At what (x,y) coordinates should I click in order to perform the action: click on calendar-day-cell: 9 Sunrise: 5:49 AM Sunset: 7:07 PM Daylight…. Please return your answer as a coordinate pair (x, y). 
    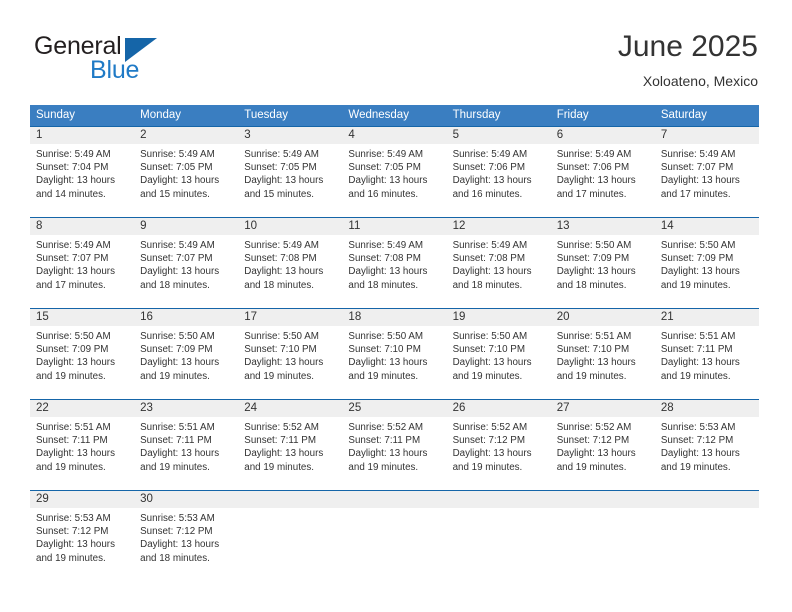
    Looking at the image, I should click on (186, 263).